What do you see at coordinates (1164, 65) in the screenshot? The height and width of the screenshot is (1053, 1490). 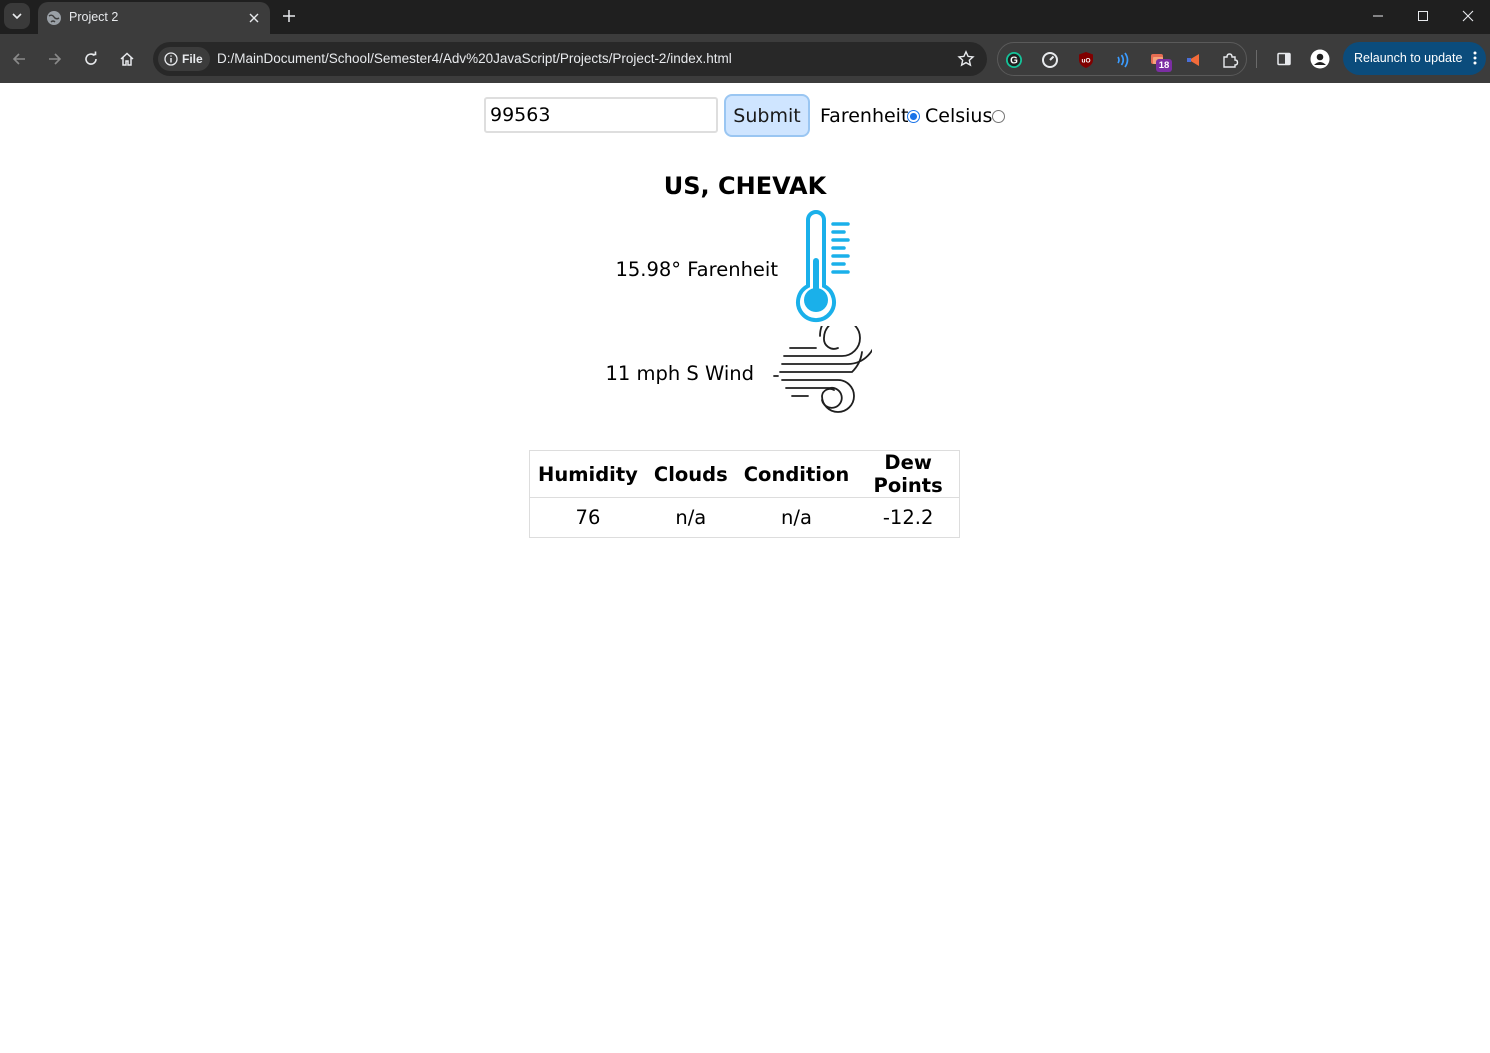 I see `extension-count-badge: 18` at bounding box center [1164, 65].